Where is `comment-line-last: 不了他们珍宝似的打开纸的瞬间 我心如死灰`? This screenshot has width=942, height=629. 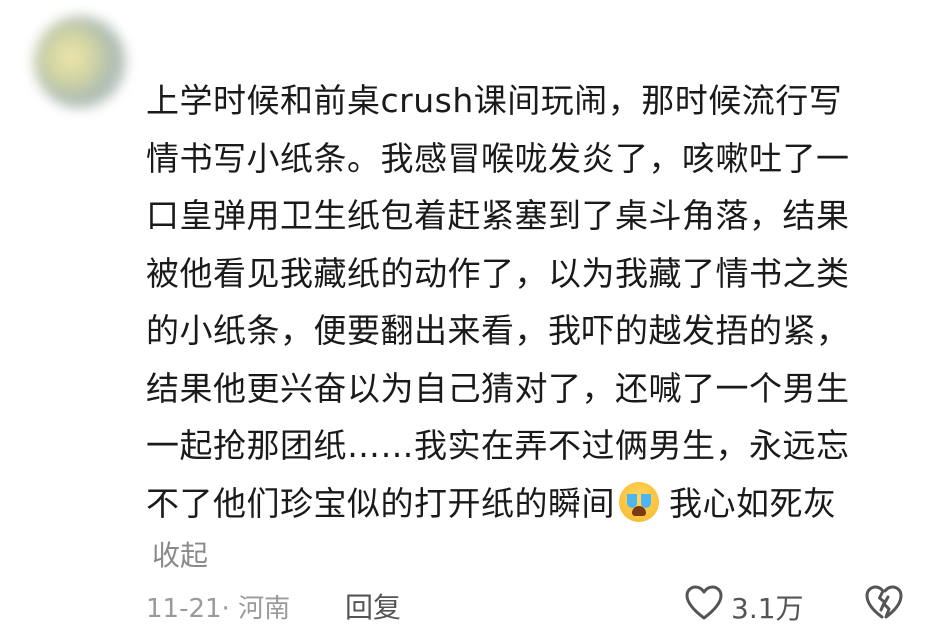 comment-line-last: 不了他们珍宝似的打开纸的瞬间 我心如死灰 is located at coordinates (536, 504).